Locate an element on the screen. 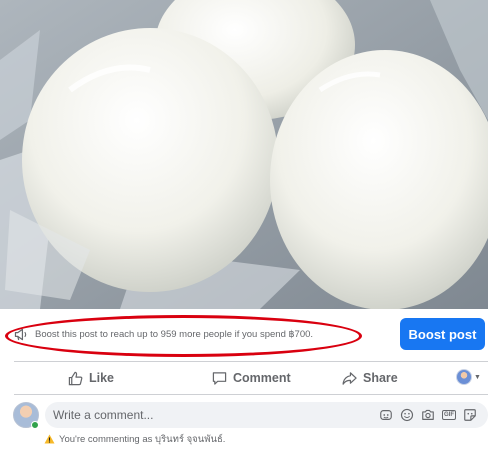  avatar is located at coordinates (464, 377).